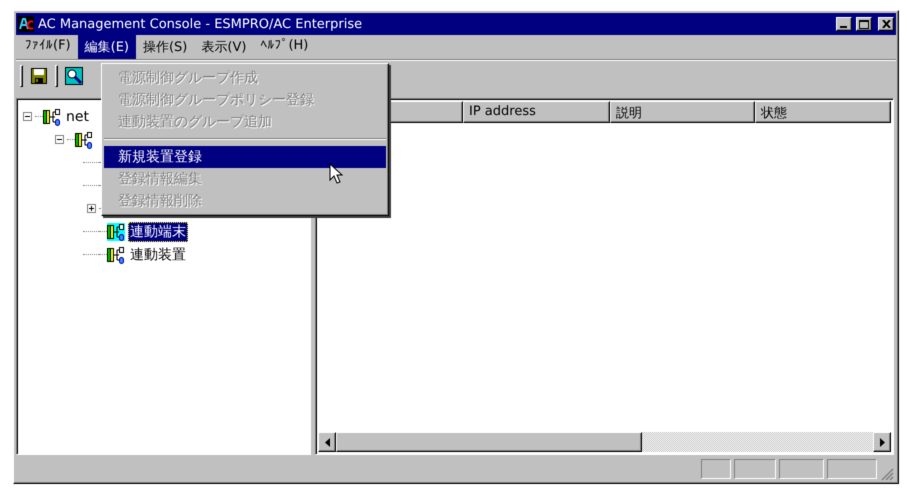 Image resolution: width=909 pixels, height=488 pixels. Describe the element at coordinates (201, 24) in the screenshot. I see `window-title: AC Management Console - ESMPRO/AC Enterprise` at that location.